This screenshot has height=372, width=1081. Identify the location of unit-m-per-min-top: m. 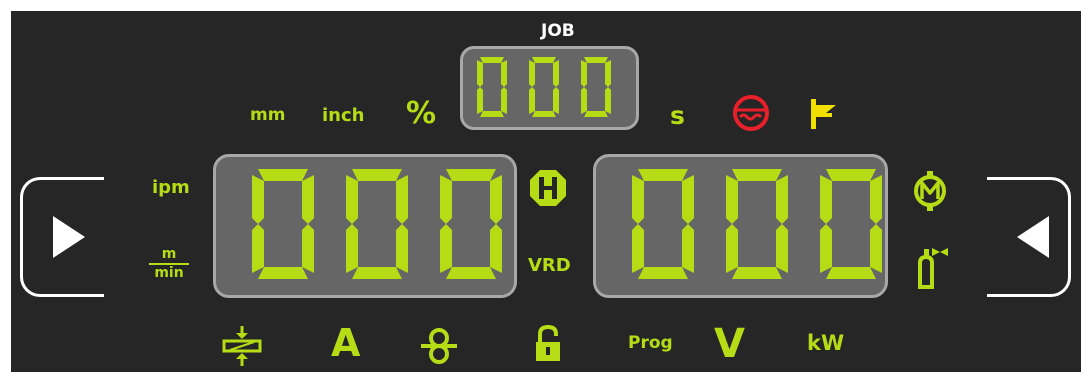
(169, 254).